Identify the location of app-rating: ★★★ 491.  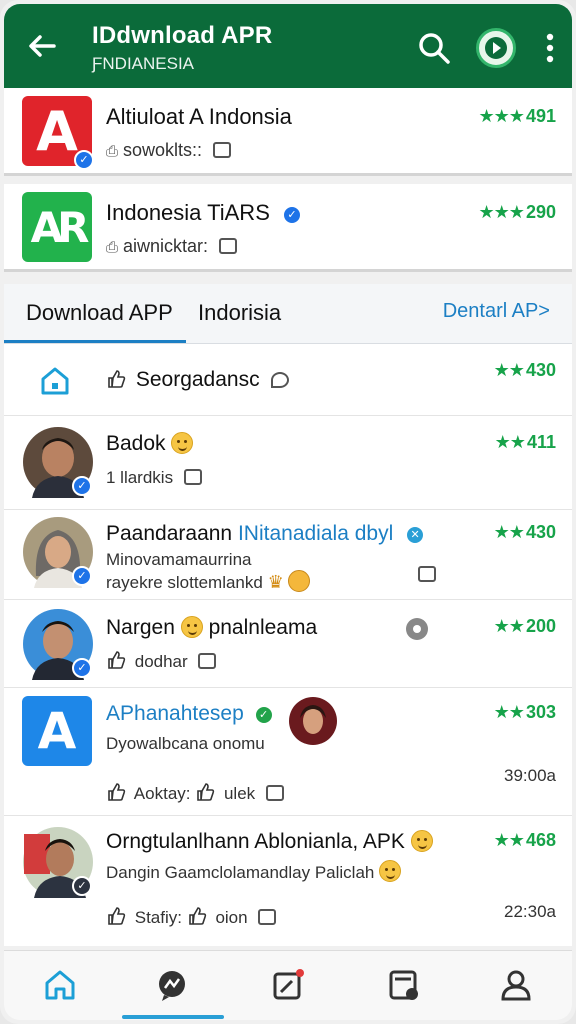
(517, 116).